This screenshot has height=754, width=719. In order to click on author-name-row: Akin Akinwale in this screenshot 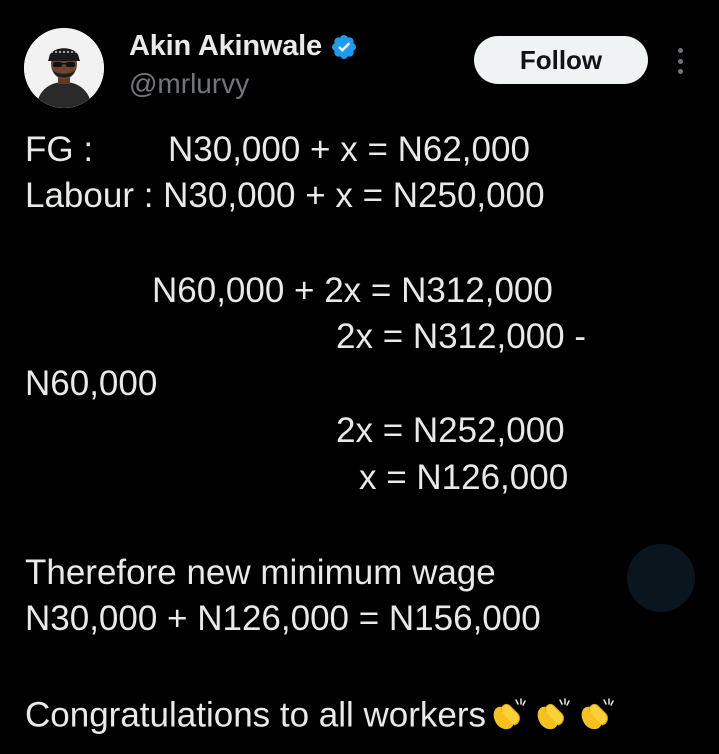, I will do `click(243, 46)`.